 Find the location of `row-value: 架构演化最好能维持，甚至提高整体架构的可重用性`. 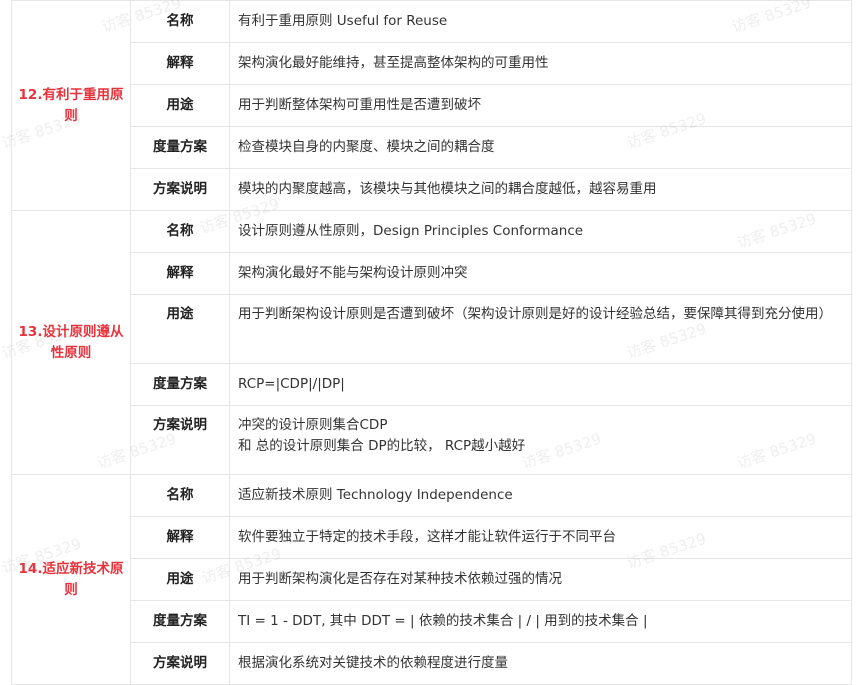

row-value: 架构演化最好能维持，甚至提高整体架构的可重用性 is located at coordinates (540, 63).